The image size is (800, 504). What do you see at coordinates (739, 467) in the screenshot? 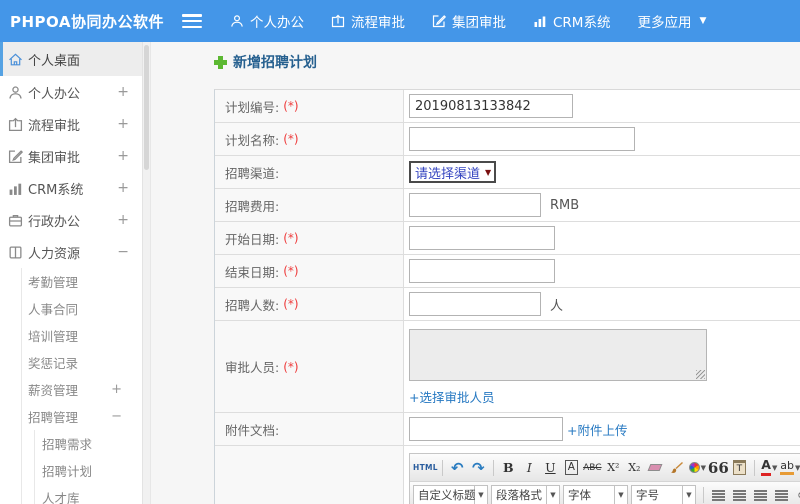
I see `paste-icon: T` at bounding box center [739, 467].